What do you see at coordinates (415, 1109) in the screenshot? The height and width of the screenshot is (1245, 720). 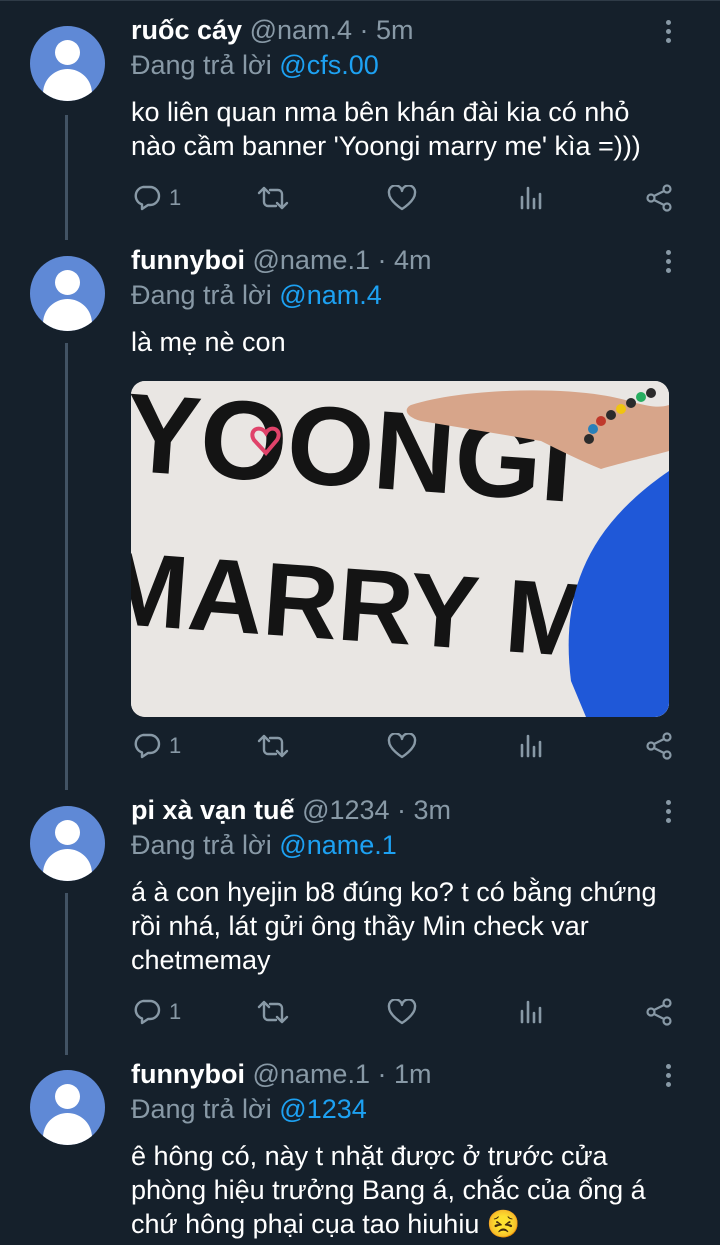 I see `replying-to: Đang trả lời @1234` at bounding box center [415, 1109].